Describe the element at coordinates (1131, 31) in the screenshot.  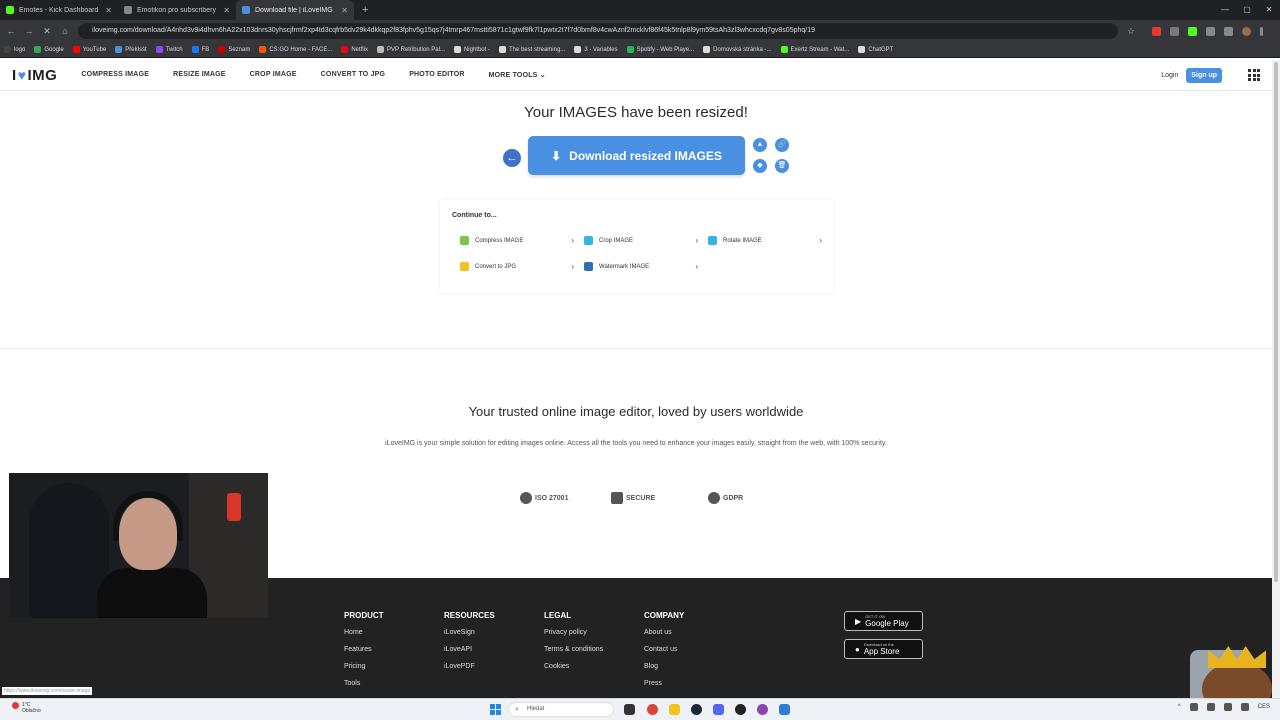
I see `bookmark-star-icon: ☆` at that location.